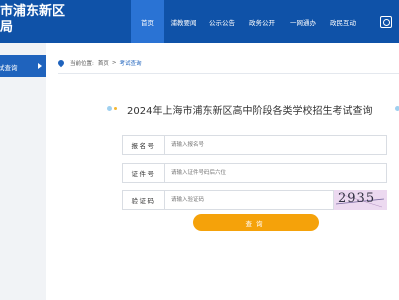  I want to click on page-title-block: 2024年上海市浦东新区高中阶段各类学校招生考试查询, so click(249, 109).